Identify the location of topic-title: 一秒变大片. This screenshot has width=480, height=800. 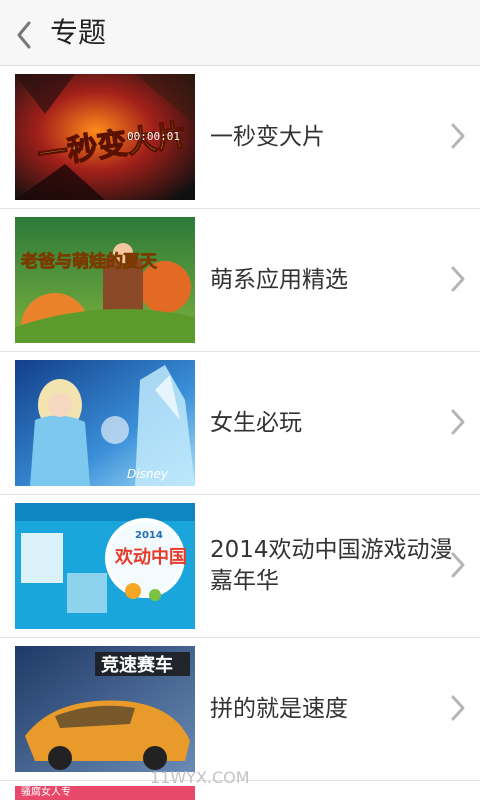
(267, 136).